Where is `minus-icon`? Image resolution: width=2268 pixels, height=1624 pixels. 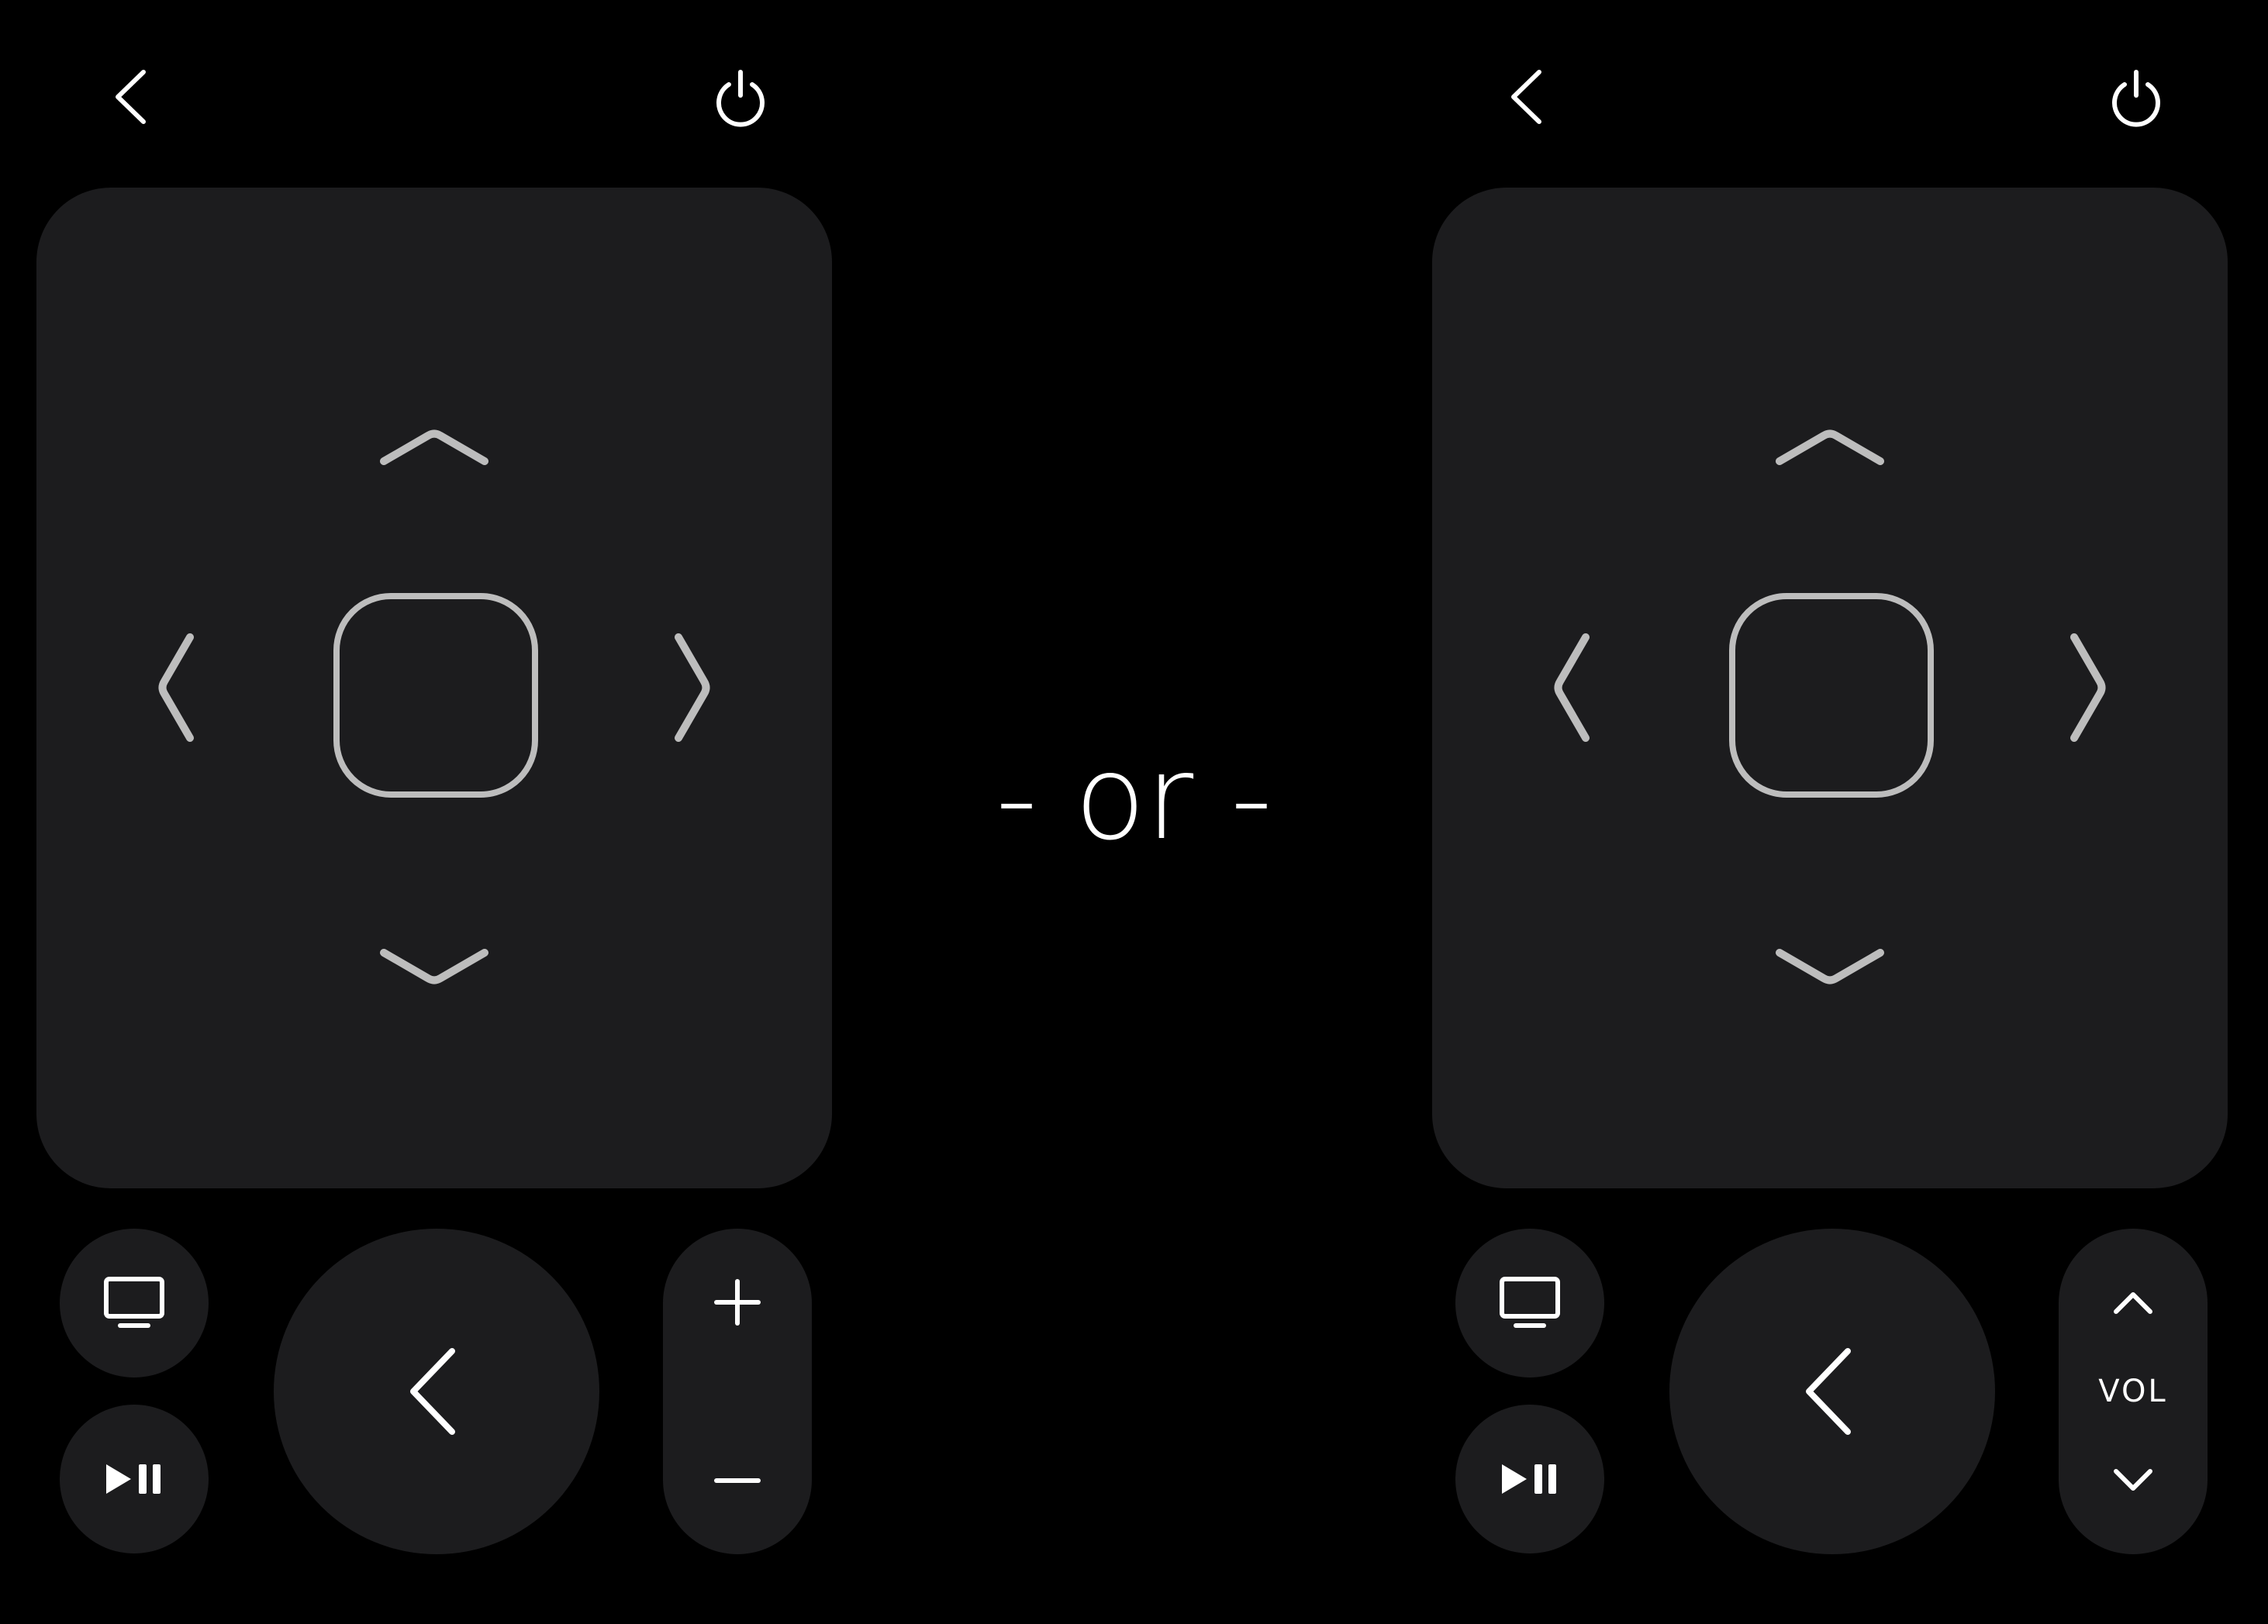 minus-icon is located at coordinates (737, 1480).